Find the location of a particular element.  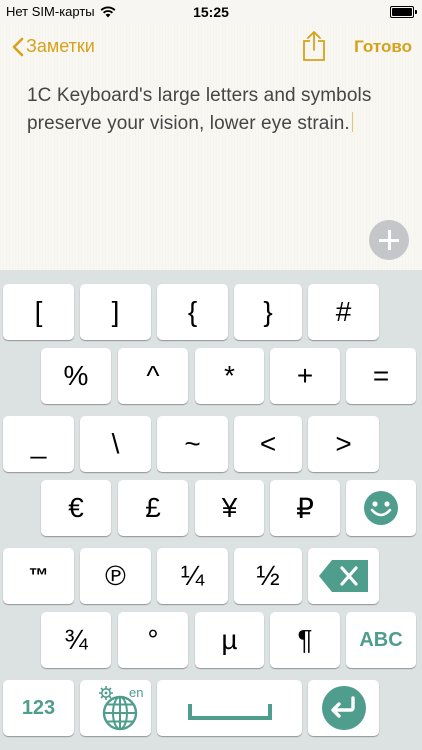

numbers-mode-key: 123 is located at coordinates (38, 708).